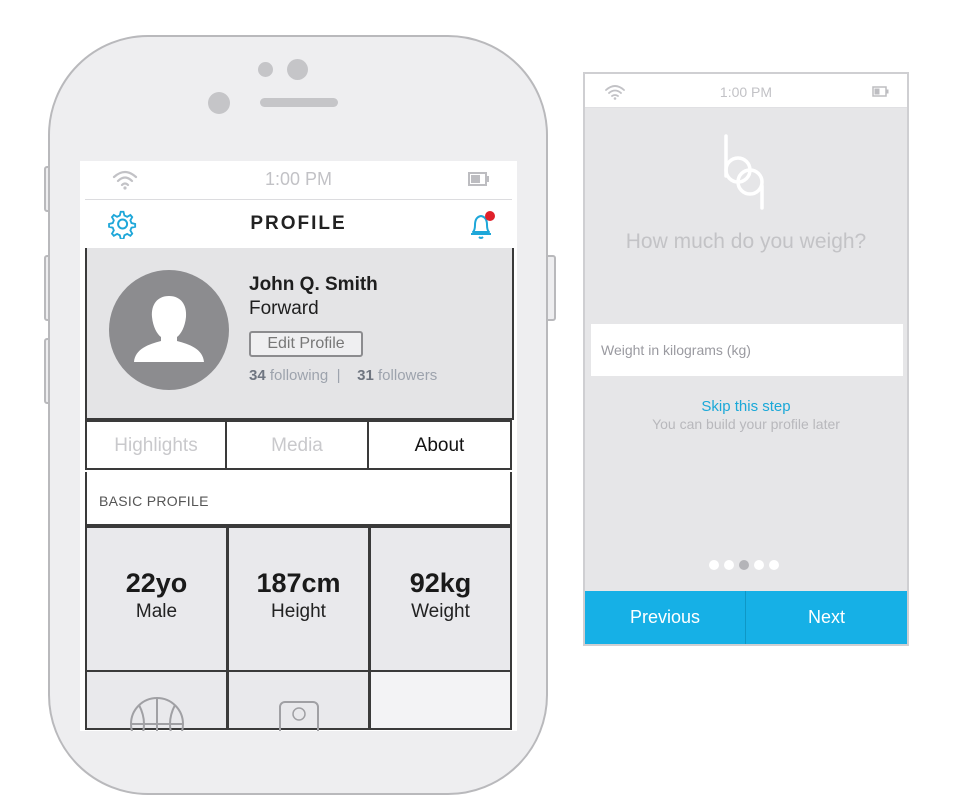  Describe the element at coordinates (156, 445) in the screenshot. I see `tab-highlights: Highlights` at that location.